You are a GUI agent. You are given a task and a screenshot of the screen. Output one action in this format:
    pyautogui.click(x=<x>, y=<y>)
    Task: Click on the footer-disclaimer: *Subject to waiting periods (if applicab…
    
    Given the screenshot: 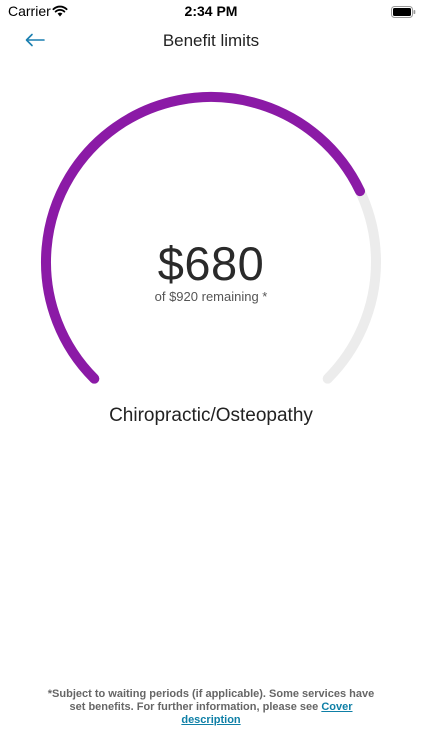 What is the action you would take?
    pyautogui.click(x=211, y=707)
    